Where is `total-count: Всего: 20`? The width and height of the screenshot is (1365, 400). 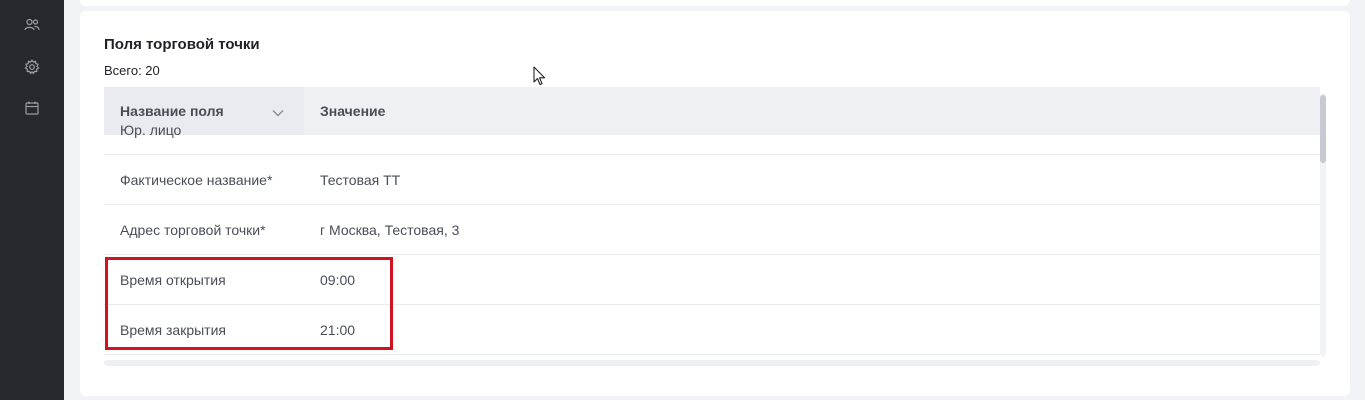 total-count: Всего: 20 is located at coordinates (132, 70).